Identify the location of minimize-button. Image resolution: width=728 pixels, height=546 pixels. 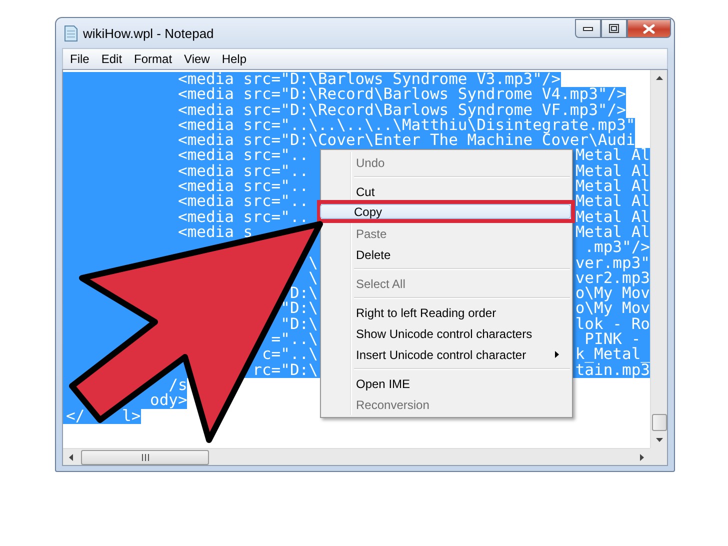
(588, 28).